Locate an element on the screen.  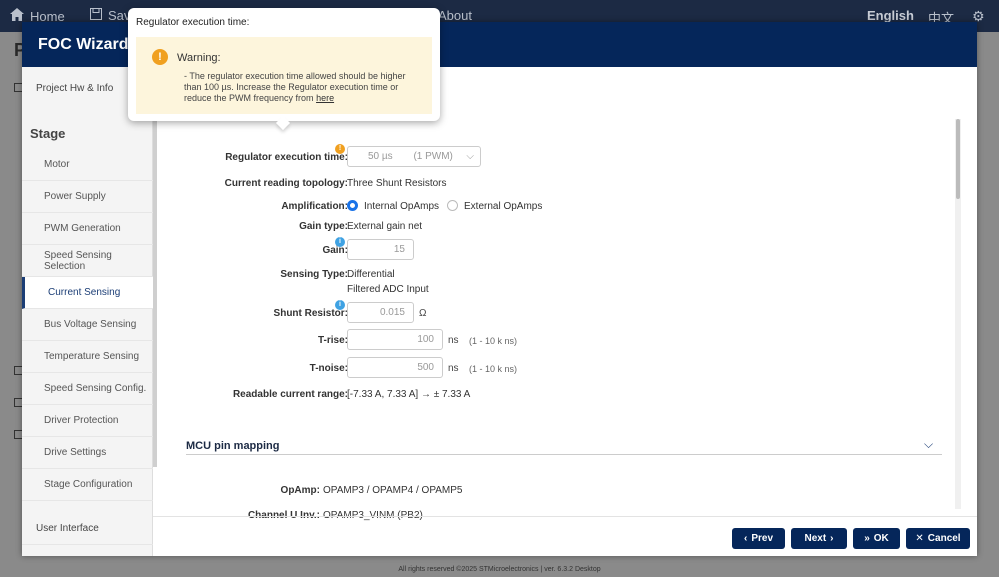
sidebar-item-power-supply: Power Supply is located at coordinates (87, 197).